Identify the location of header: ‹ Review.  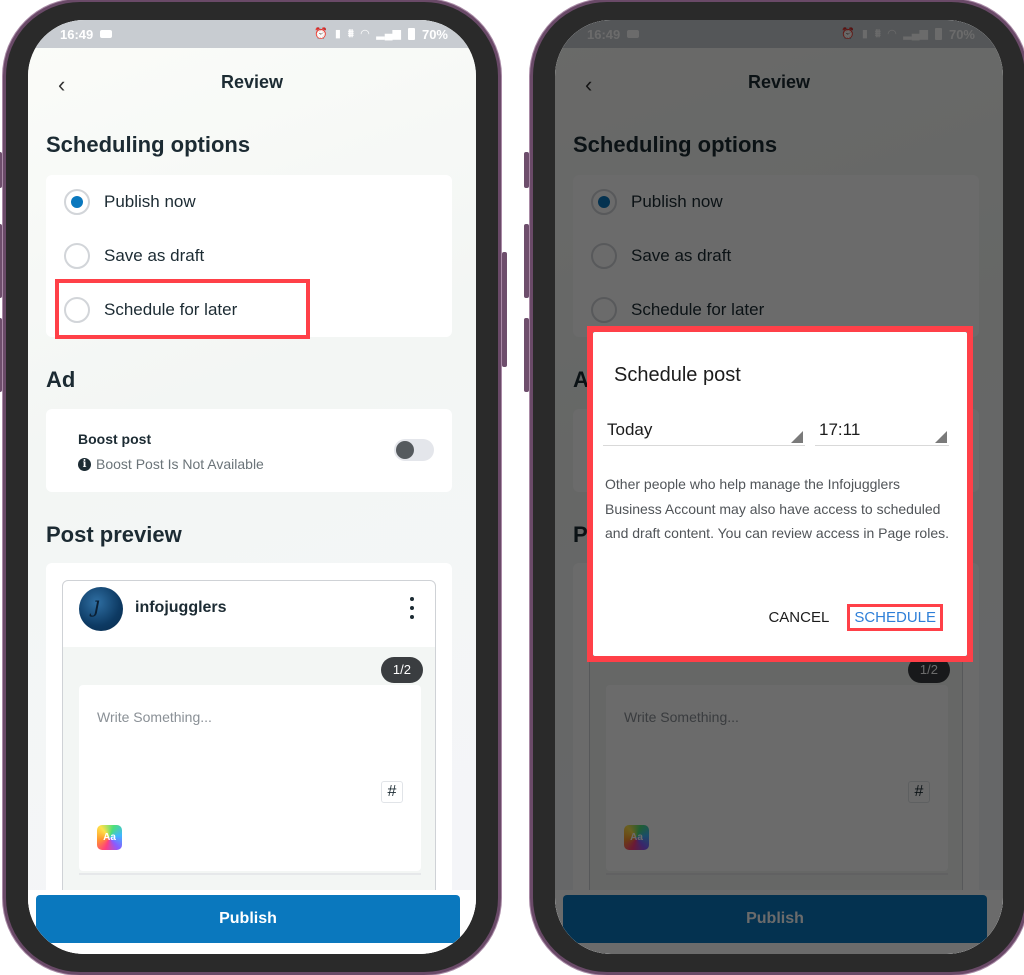
(252, 83).